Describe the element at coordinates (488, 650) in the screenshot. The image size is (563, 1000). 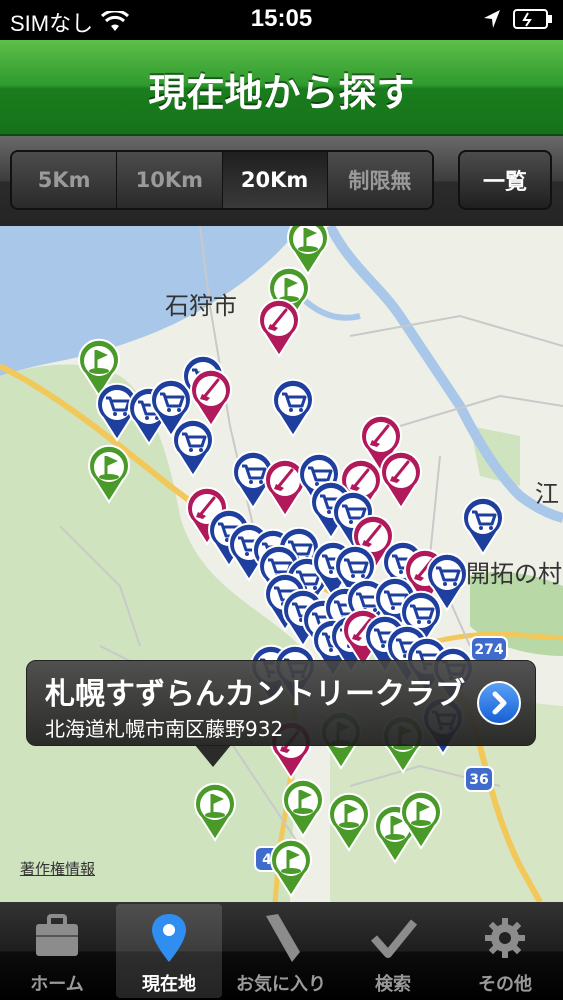
I see `route-274-label: 274` at that location.